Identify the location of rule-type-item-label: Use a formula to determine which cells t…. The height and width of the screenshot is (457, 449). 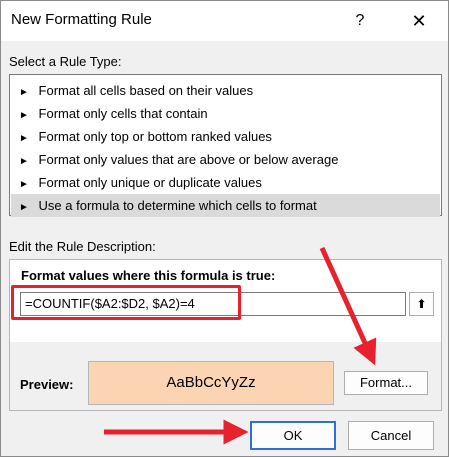
(177, 205).